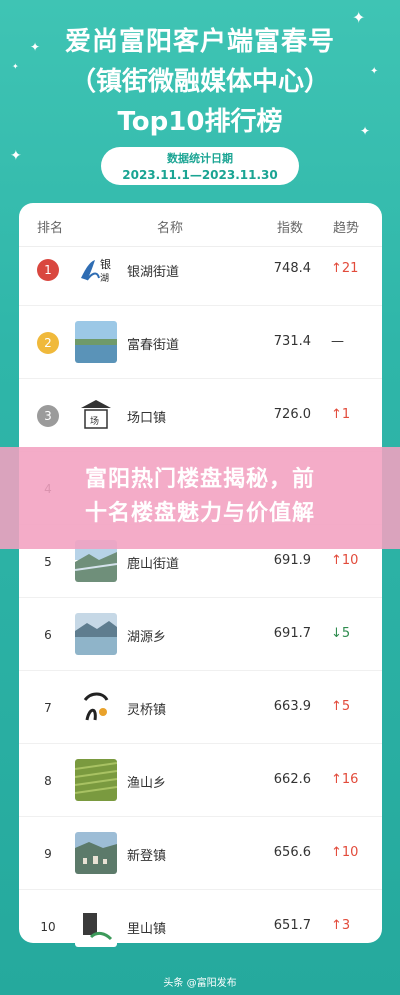 This screenshot has width=400, height=995. Describe the element at coordinates (292, 414) in the screenshot. I see `row-score: 726.0` at that location.